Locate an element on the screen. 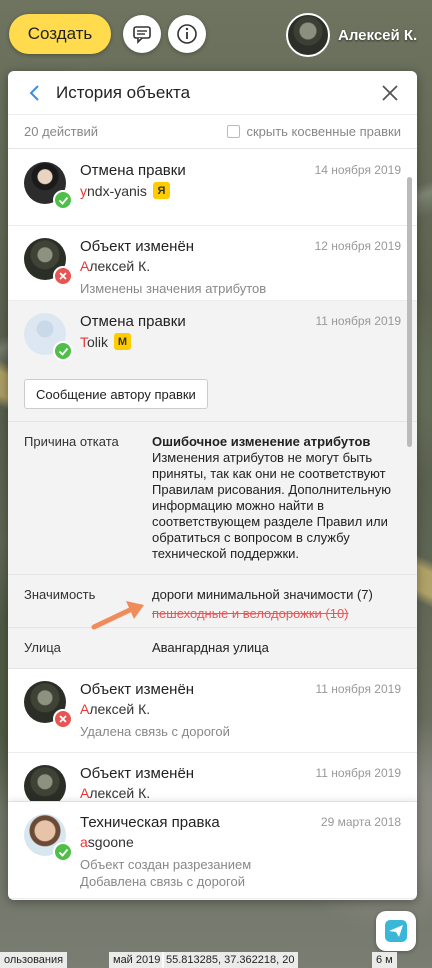 This screenshot has width=432, height=968. reason-title: Ошибочное изменение атрибутов is located at coordinates (261, 441).